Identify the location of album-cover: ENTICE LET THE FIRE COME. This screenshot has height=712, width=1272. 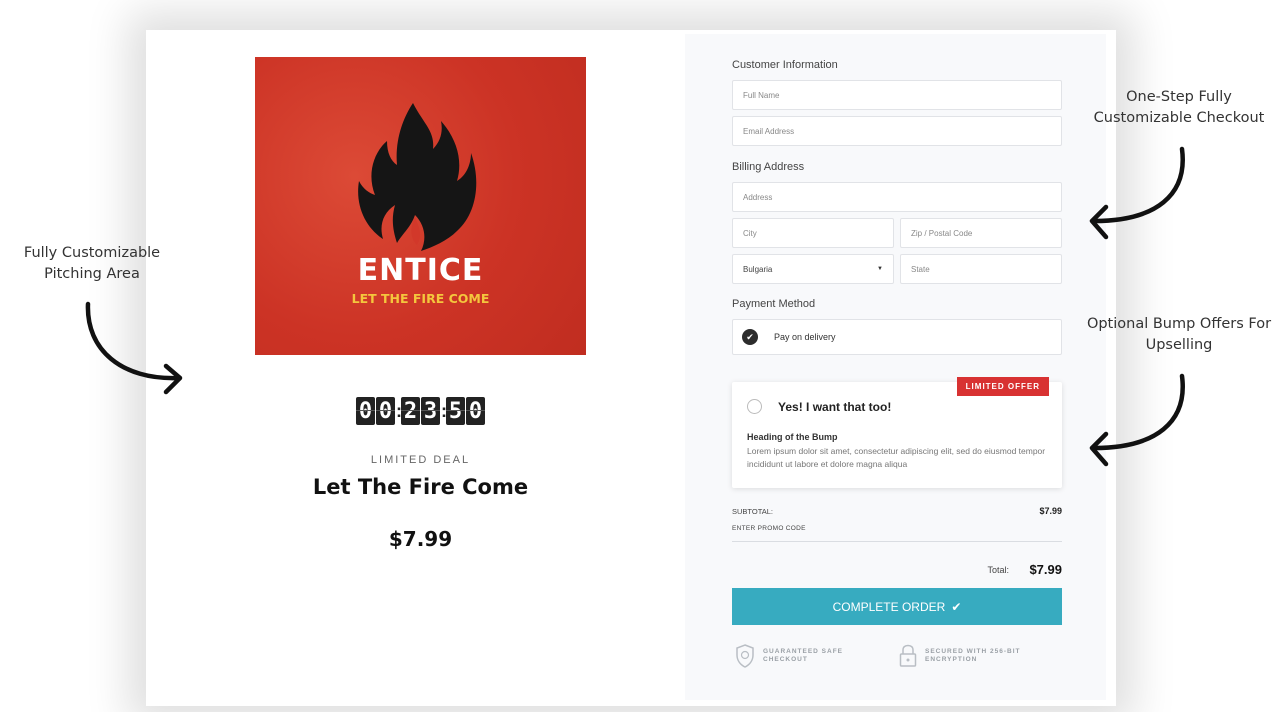
(420, 206).